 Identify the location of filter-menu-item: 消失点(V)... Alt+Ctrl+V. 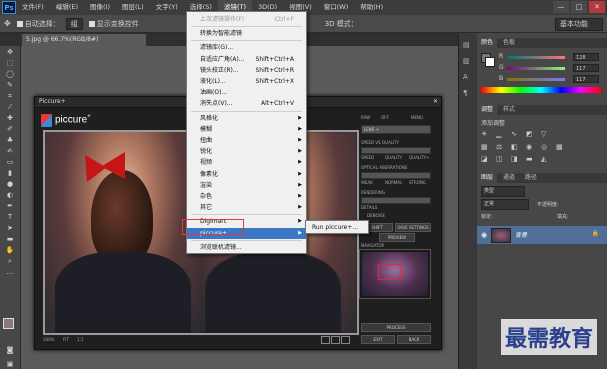
(246, 103).